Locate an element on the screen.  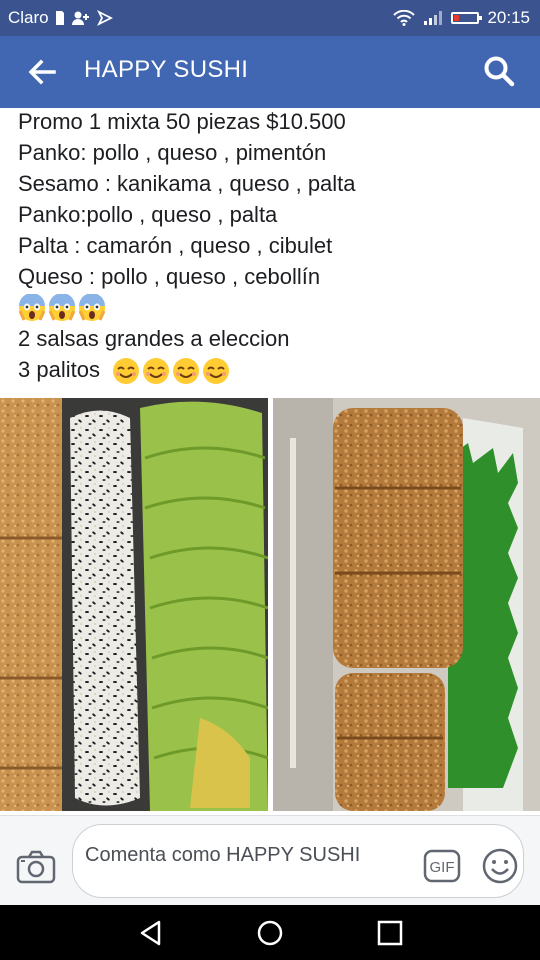
search-icon is located at coordinates (499, 71).